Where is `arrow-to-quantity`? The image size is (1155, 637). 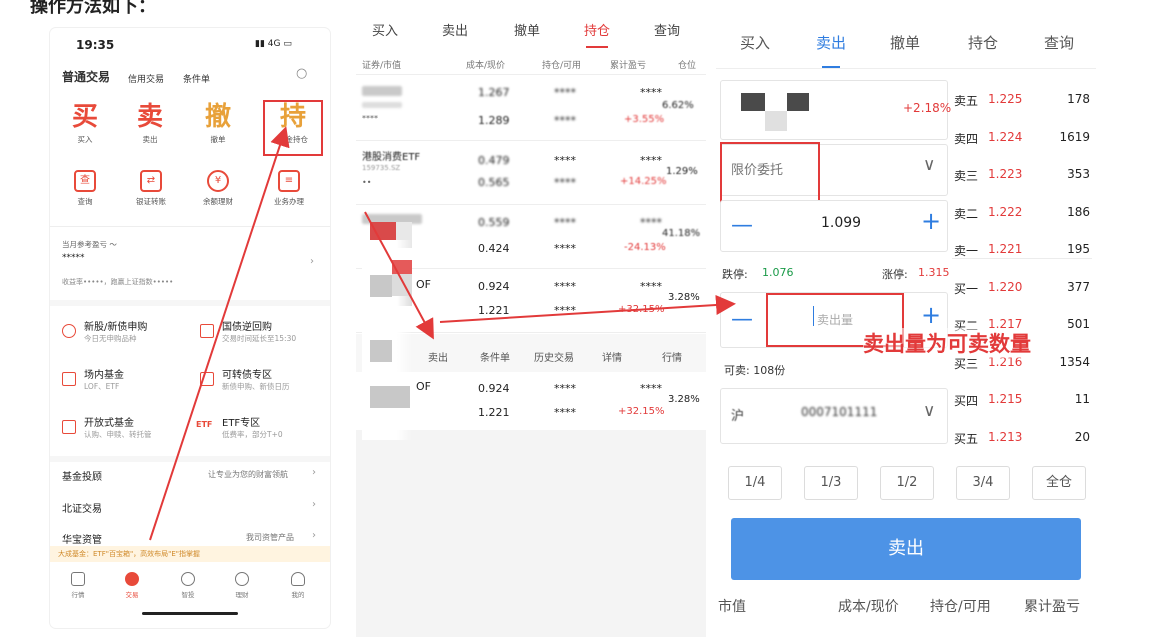
arrow-to-quantity is located at coordinates (587, 309).